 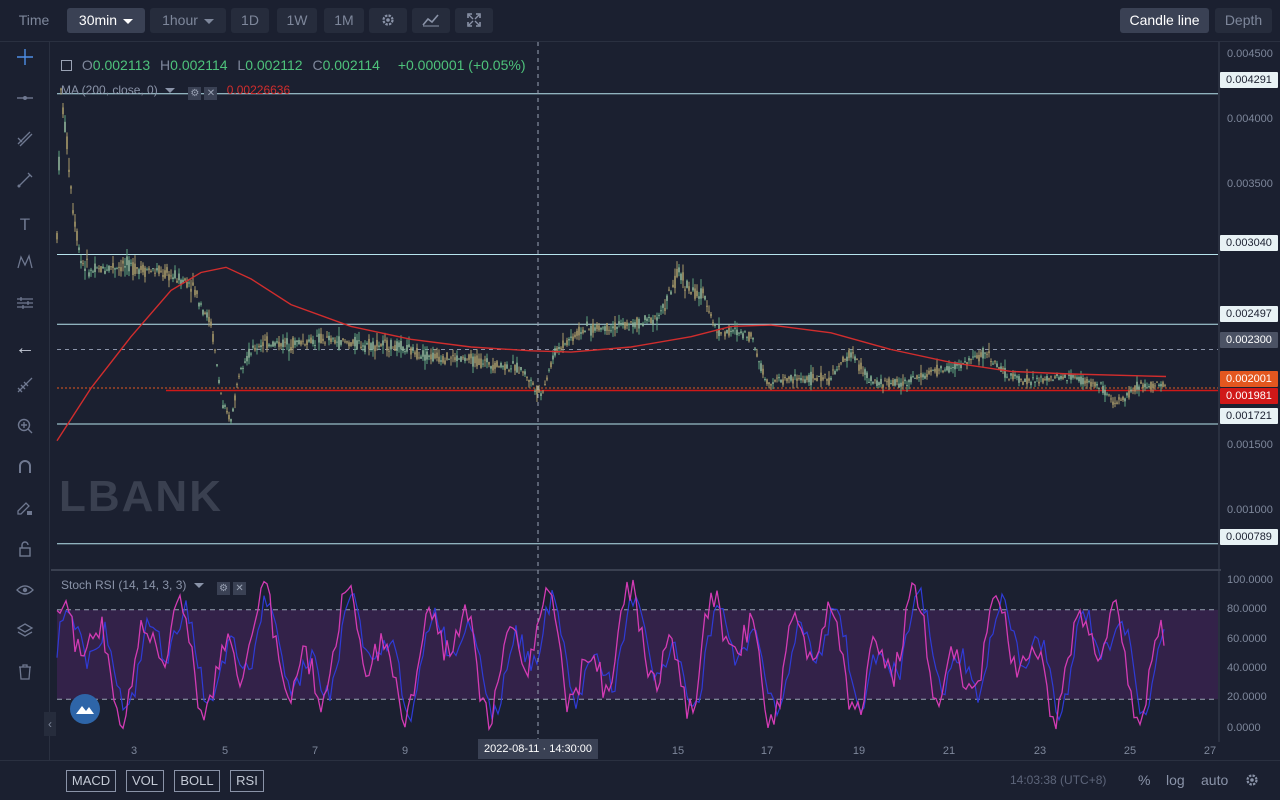 I want to click on crosshair-icon, so click(x=25, y=61).